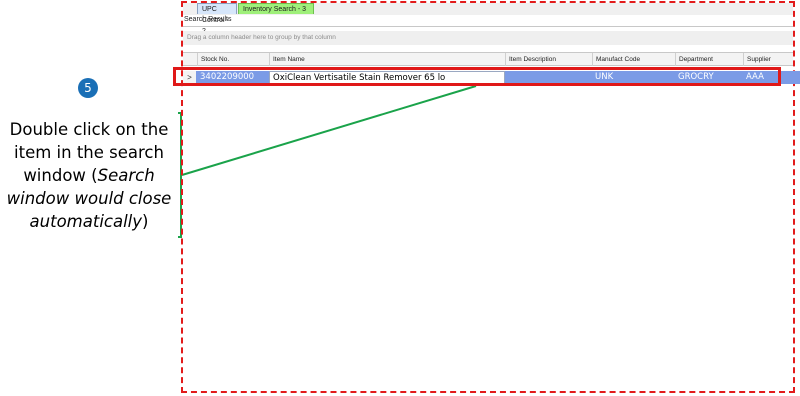  Describe the element at coordinates (88, 88) in the screenshot. I see `step-number-badge: 5` at that location.